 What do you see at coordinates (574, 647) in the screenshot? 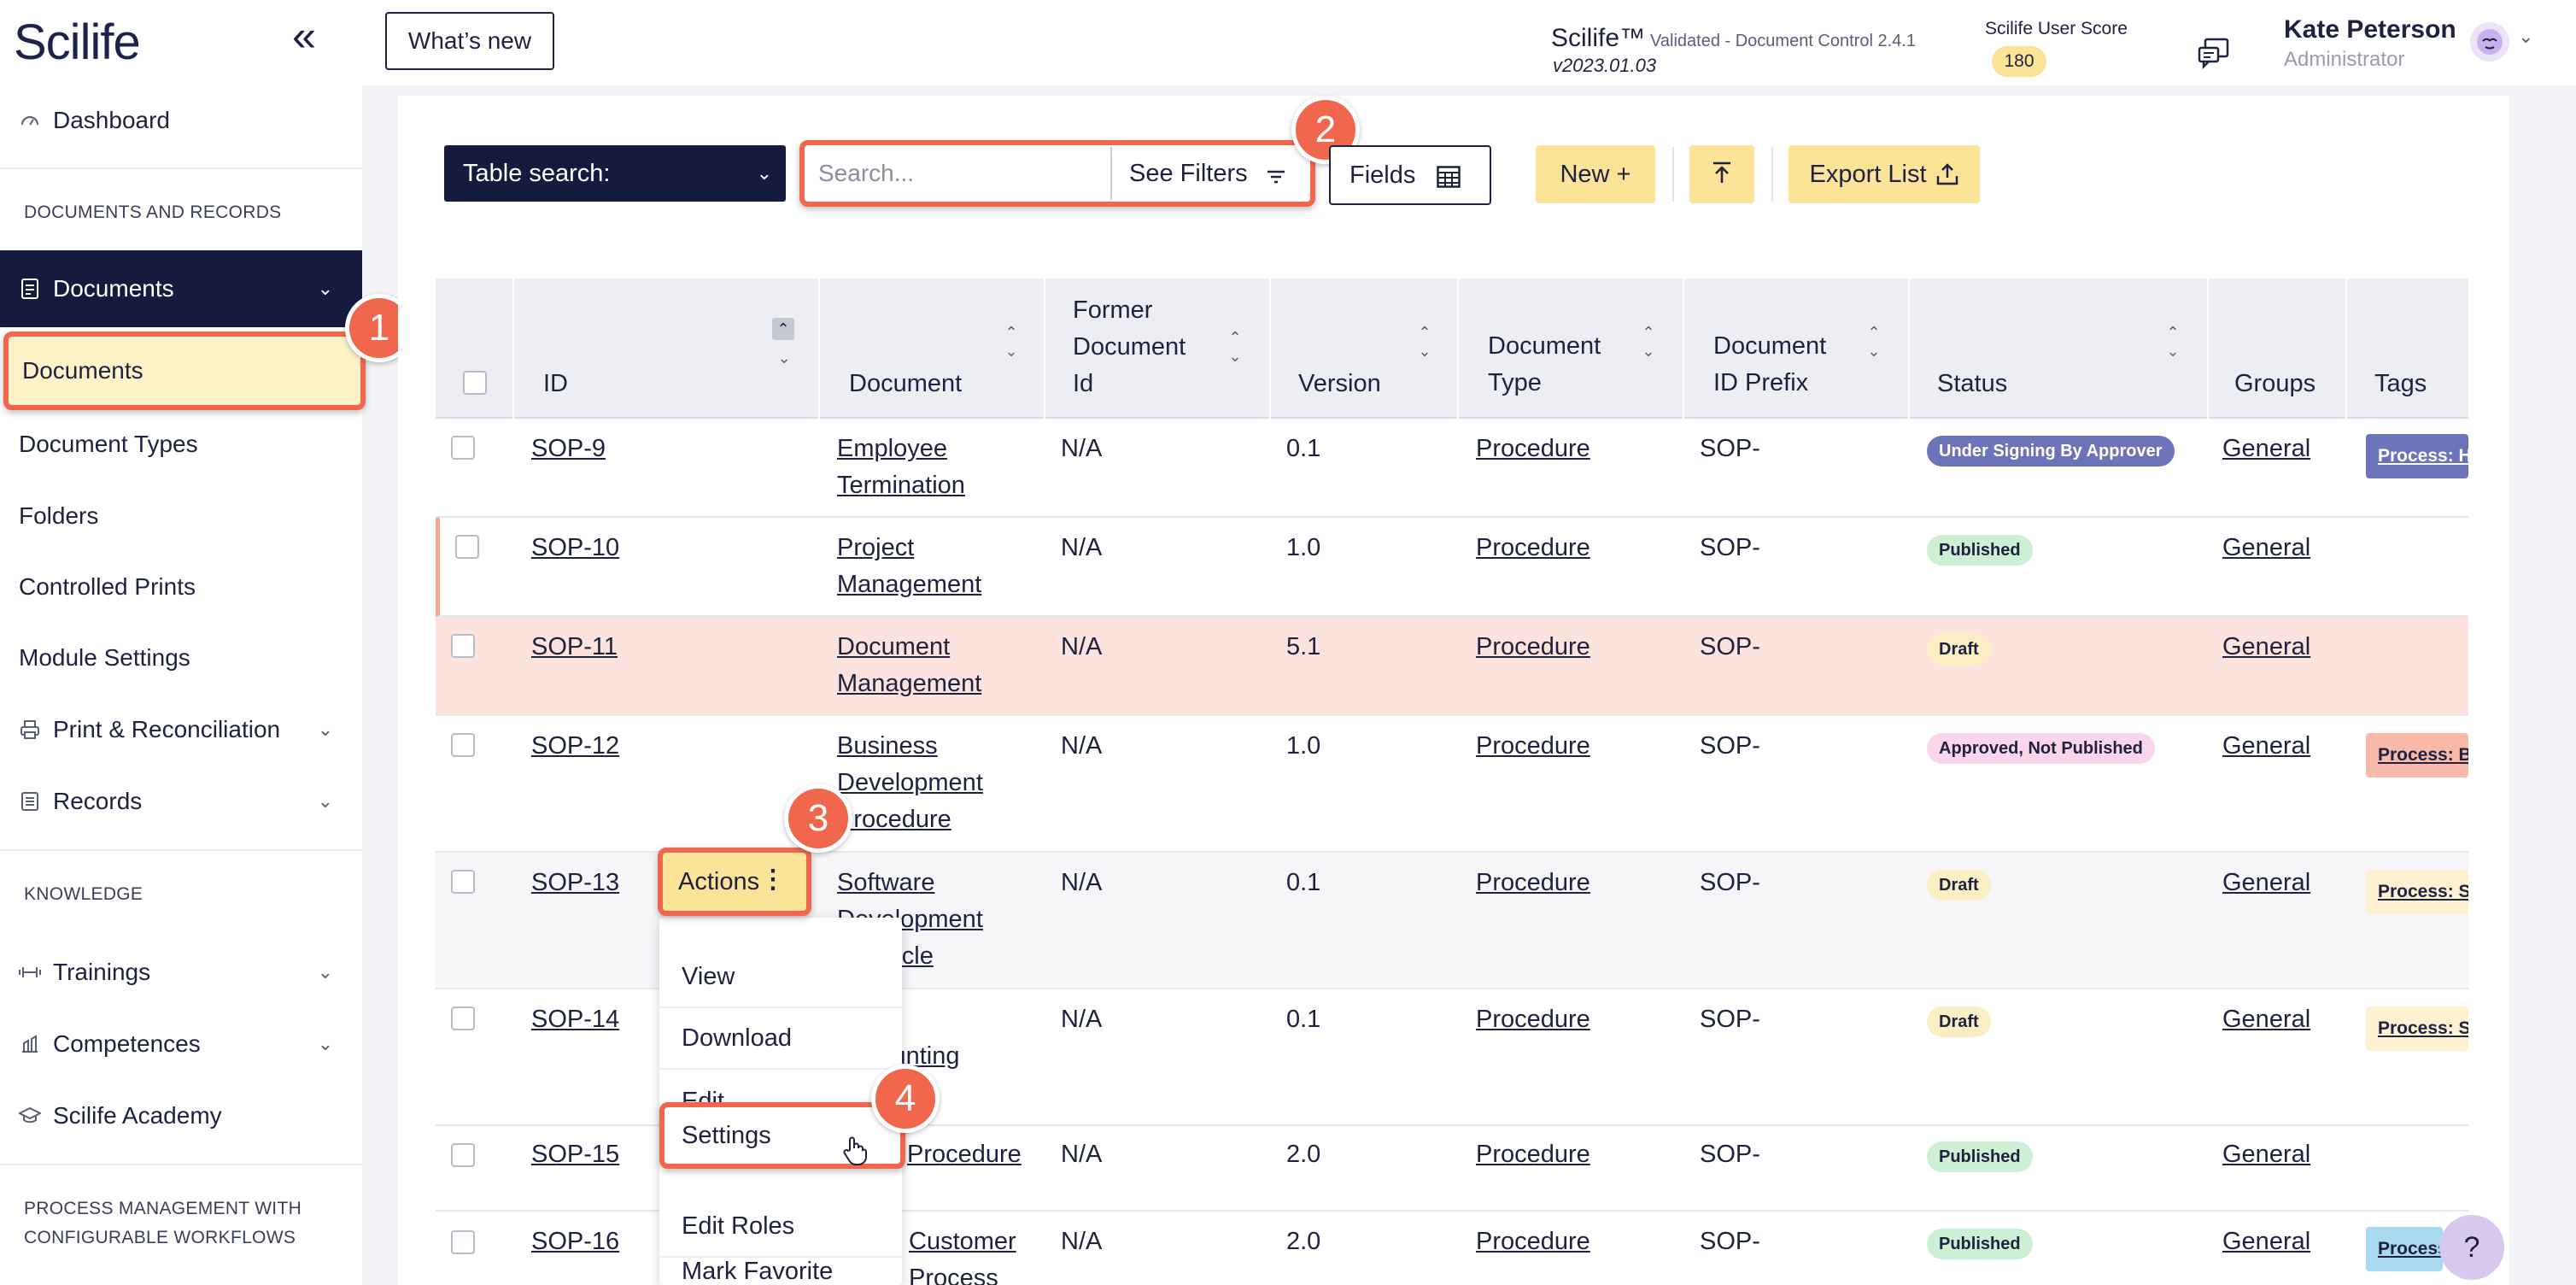
I see `document-id-link: SOP-11` at bounding box center [574, 647].